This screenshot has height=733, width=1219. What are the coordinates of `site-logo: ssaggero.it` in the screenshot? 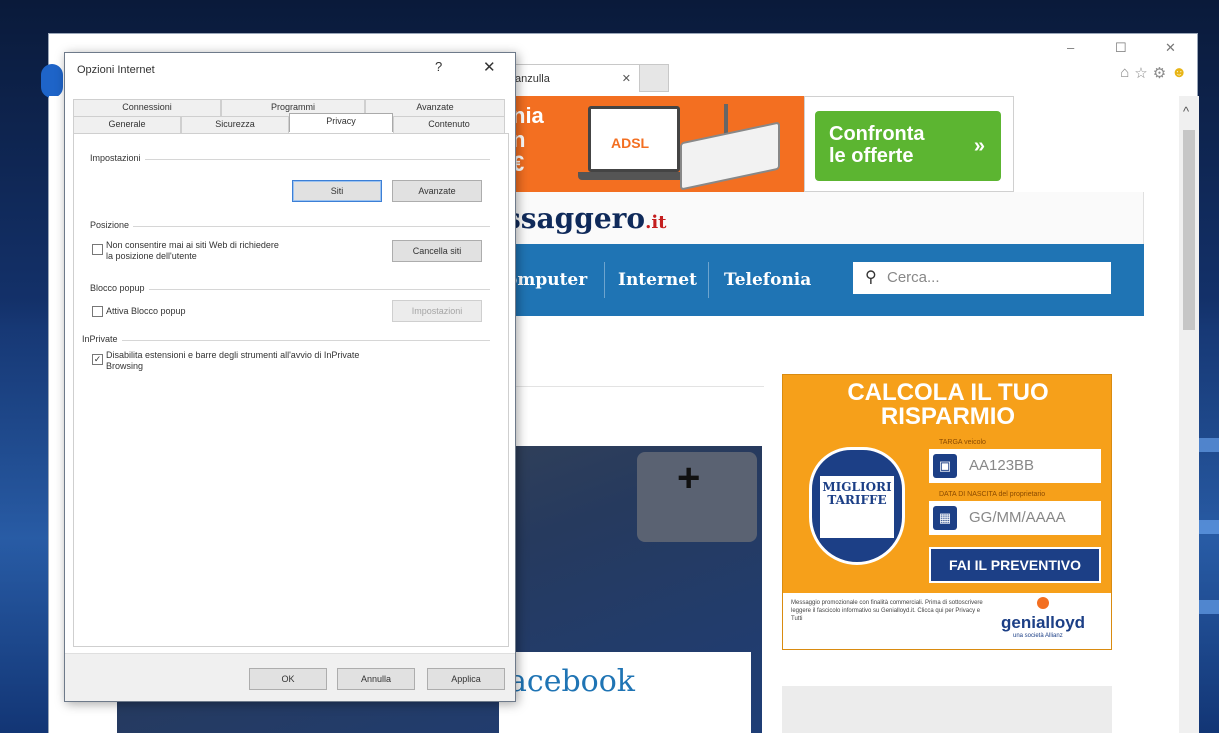 It's located at (586, 218).